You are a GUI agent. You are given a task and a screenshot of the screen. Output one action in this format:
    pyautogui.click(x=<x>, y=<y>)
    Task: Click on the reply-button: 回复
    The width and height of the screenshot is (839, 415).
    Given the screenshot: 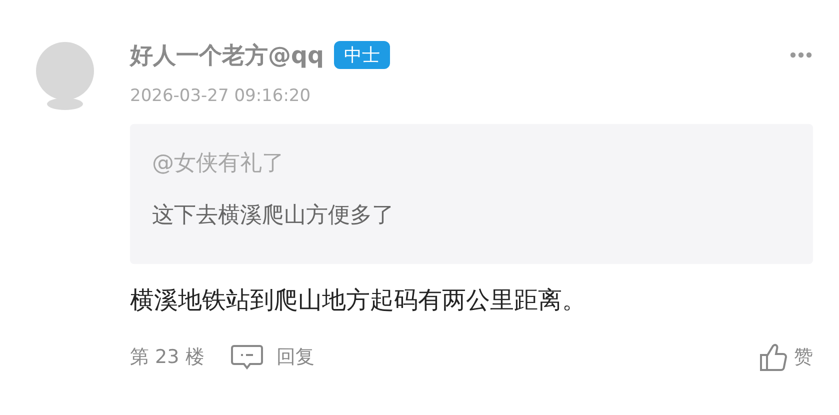 What is the action you would take?
    pyautogui.click(x=272, y=357)
    